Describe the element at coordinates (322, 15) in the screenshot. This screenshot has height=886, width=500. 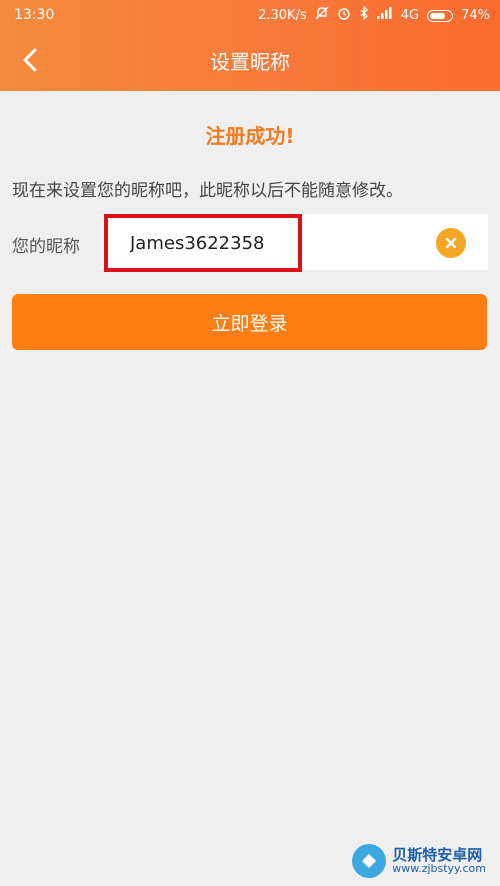
I see `mute-icon` at that location.